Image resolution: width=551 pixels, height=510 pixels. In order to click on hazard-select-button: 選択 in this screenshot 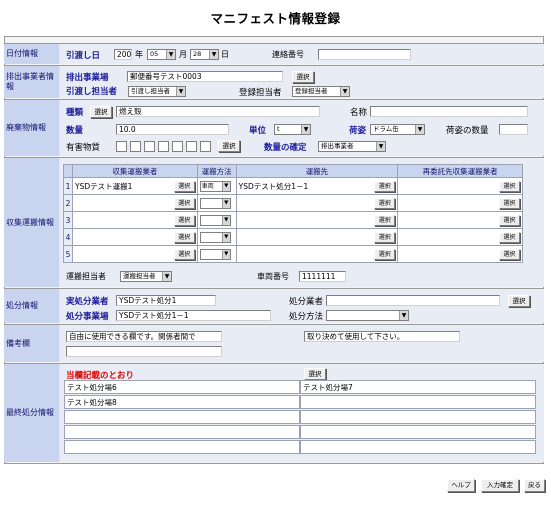, I will do `click(229, 146)`.